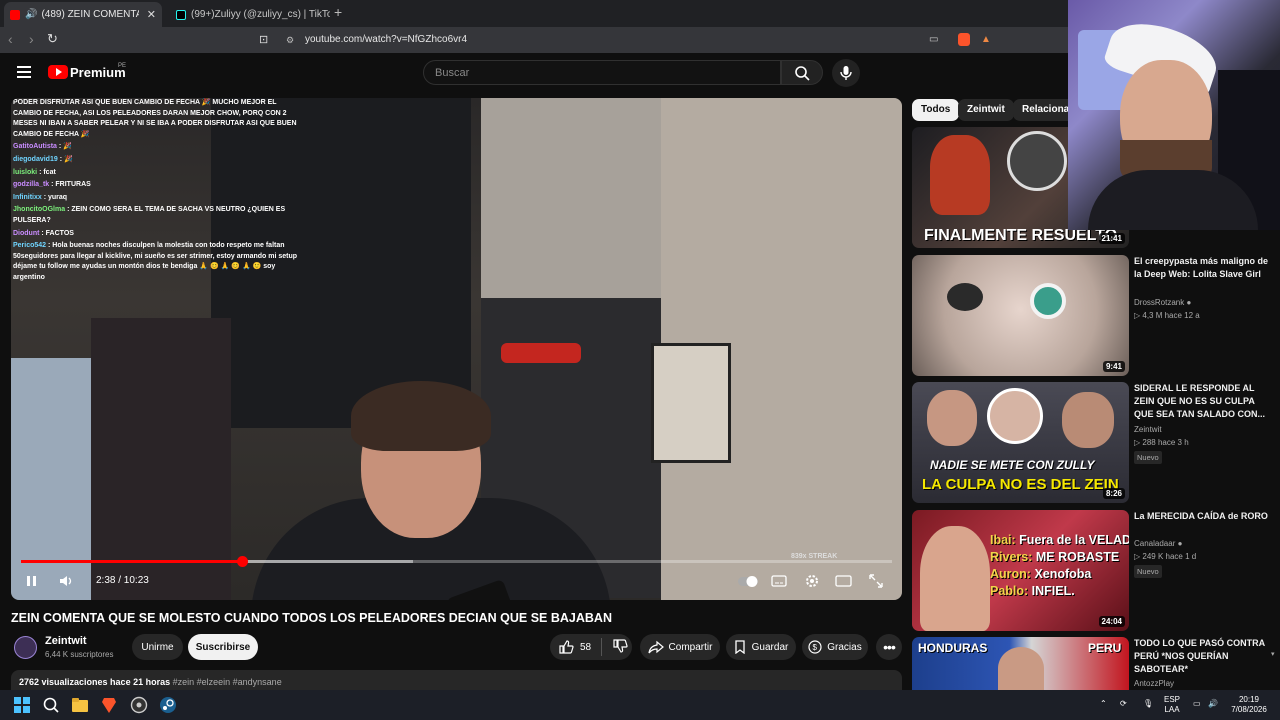  Describe the element at coordinates (51, 705) in the screenshot. I see `search-icon` at that location.